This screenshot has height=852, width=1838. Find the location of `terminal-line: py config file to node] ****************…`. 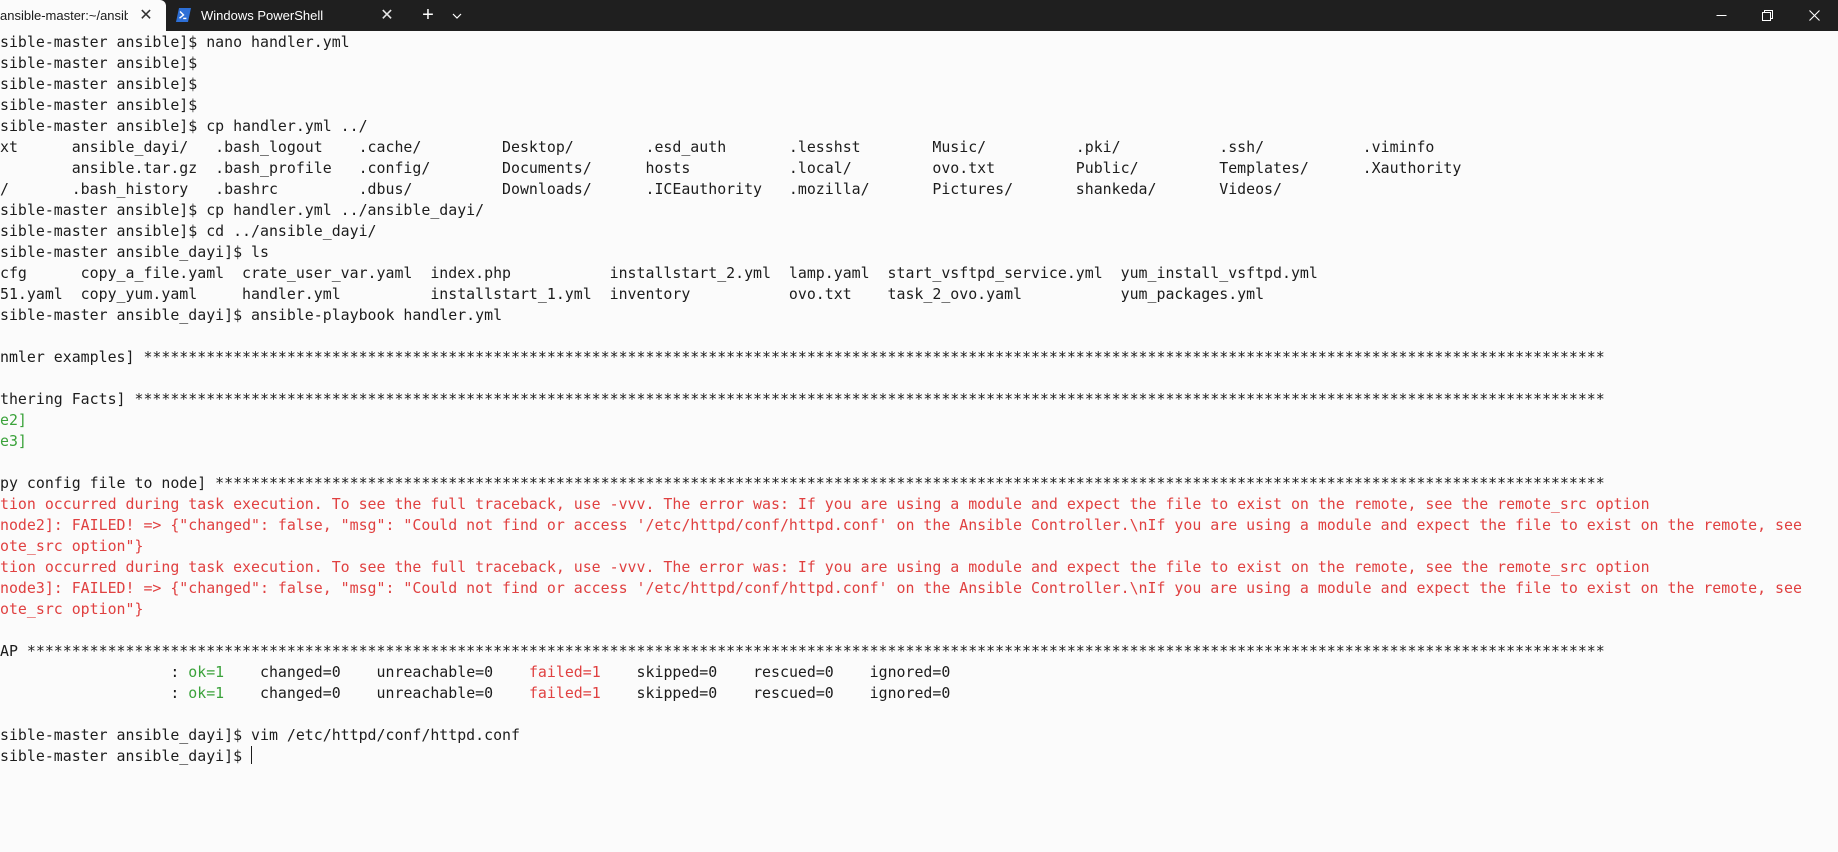

terminal-line: py config file to node] ****************… is located at coordinates (802, 483).